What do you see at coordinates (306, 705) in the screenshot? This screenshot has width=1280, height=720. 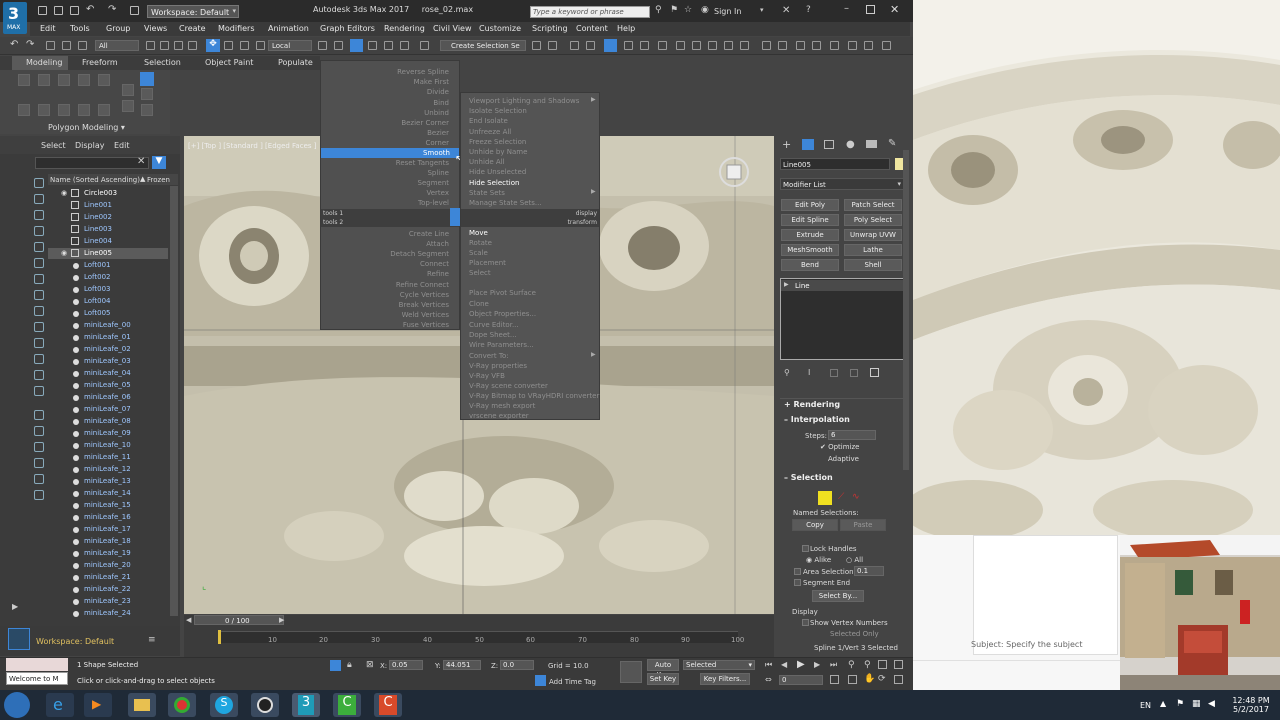 I see `3ds-max-taskbar-icon: 3` at bounding box center [306, 705].